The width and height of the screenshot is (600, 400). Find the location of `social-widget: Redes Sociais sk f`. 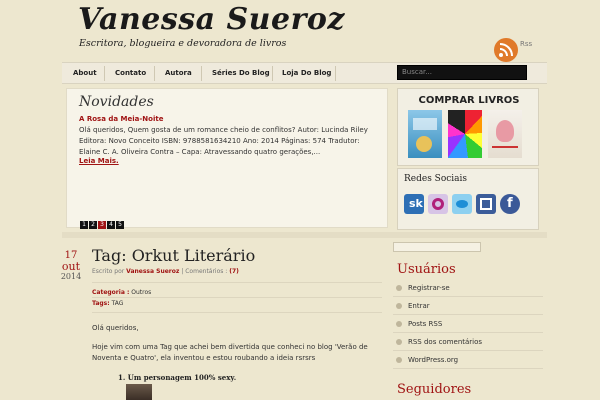

social-widget: Redes Sociais sk f is located at coordinates (468, 199).